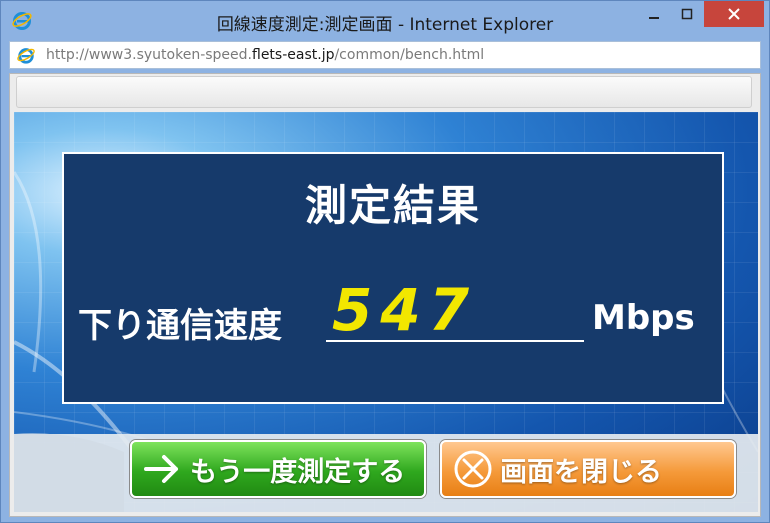 The width and height of the screenshot is (770, 523). I want to click on close-icon, so click(734, 14).